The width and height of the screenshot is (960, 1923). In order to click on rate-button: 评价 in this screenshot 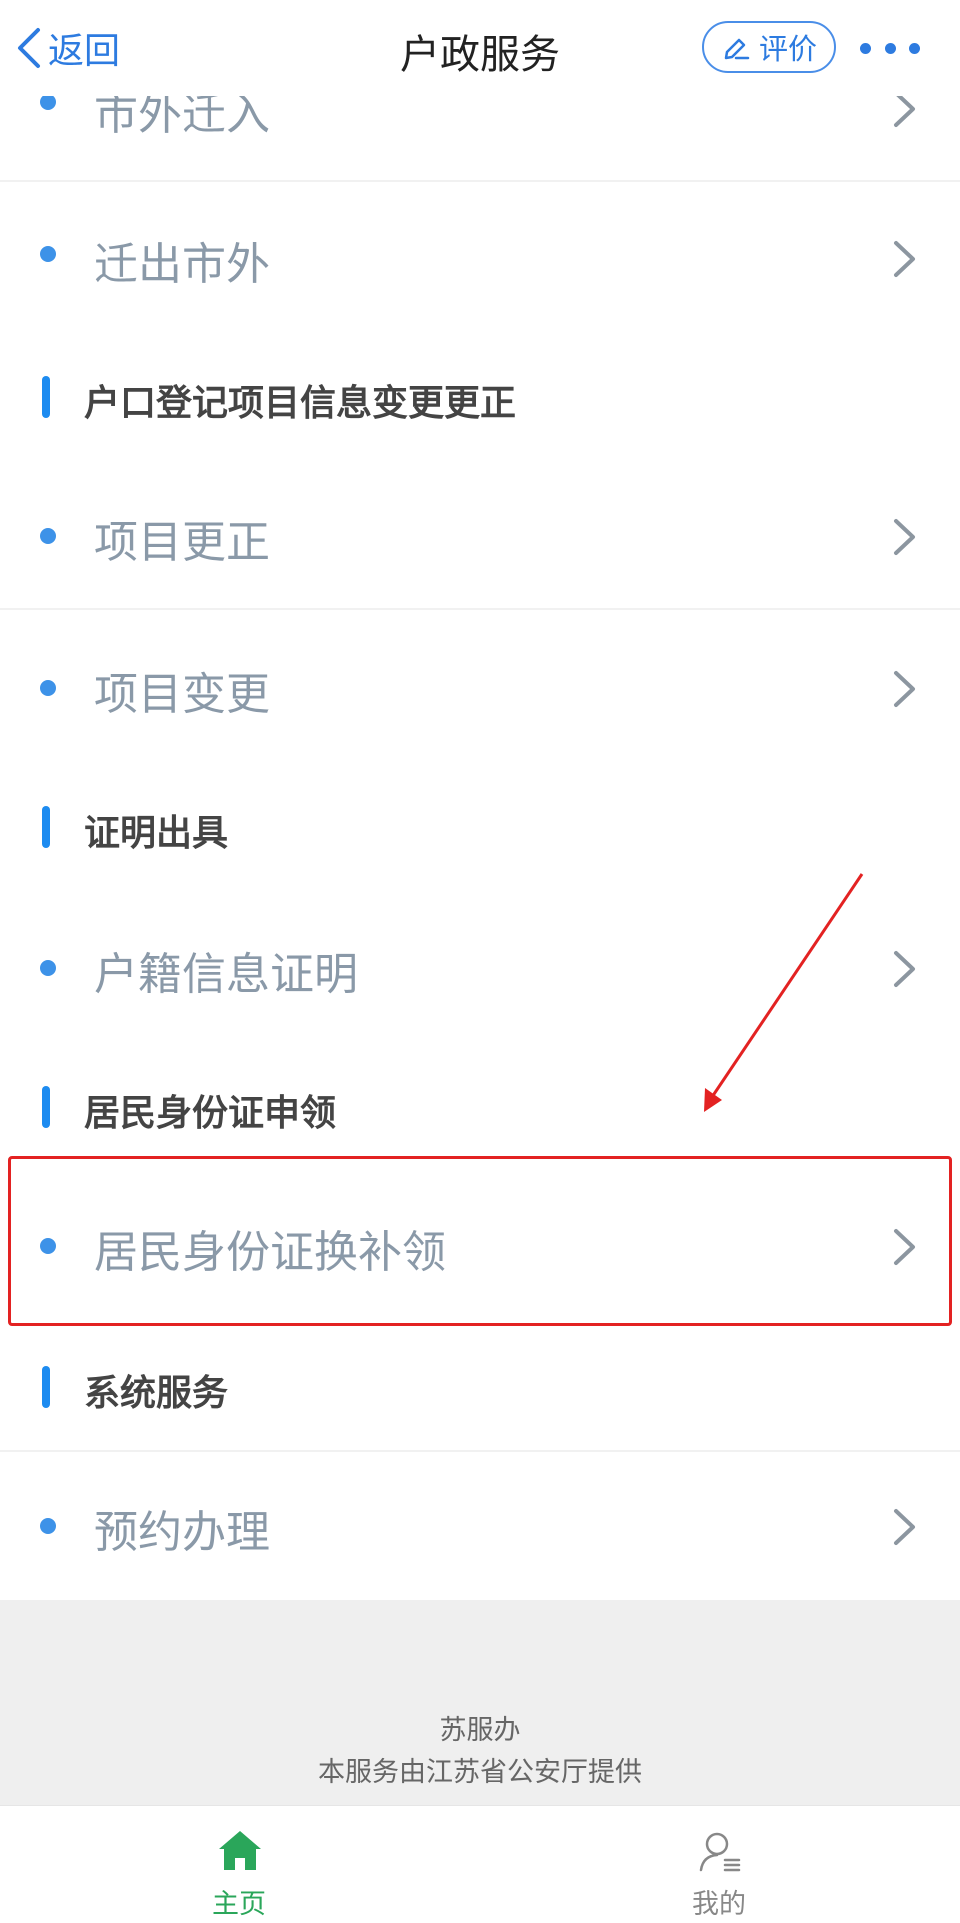, I will do `click(769, 47)`.